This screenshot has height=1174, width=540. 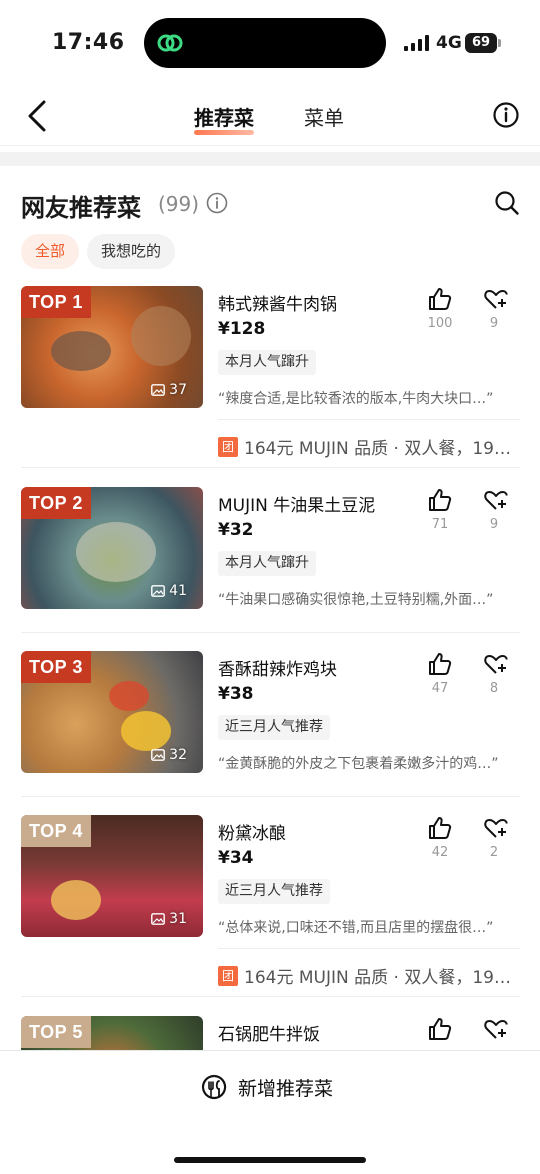 I want to click on dish-review: “金黄酥脆的外皮之下包裹着柔嫩多汁的鸡…”, so click(x=358, y=764).